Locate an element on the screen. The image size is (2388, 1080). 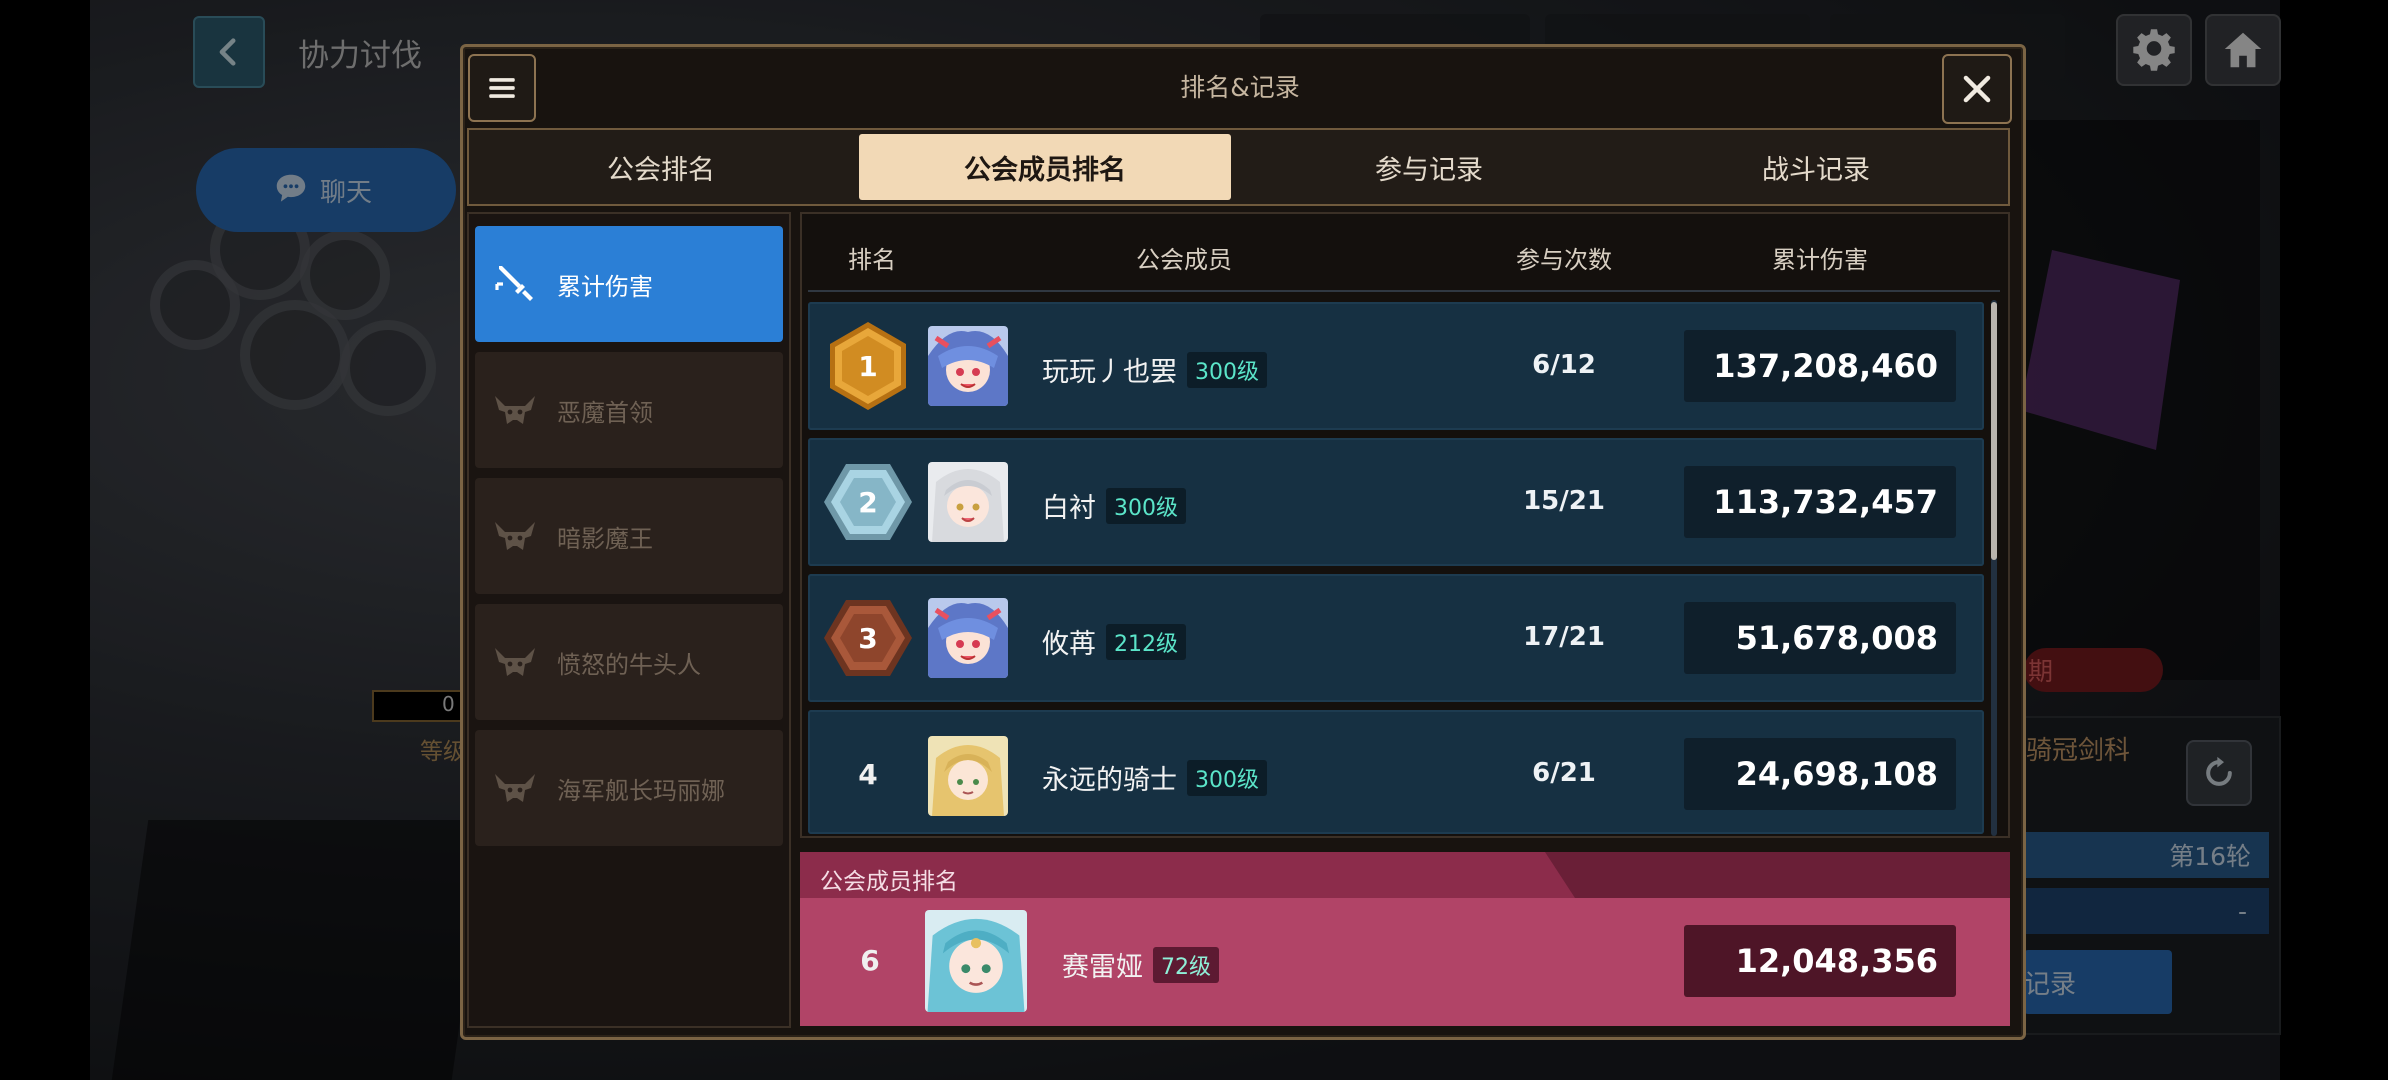
damage-value: 24,698,108 is located at coordinates (1820, 774).